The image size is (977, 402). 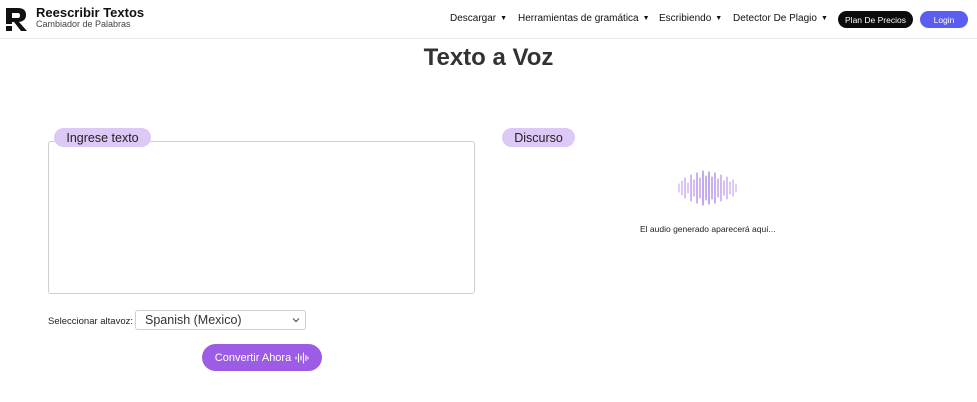 I want to click on nav-herramientas: Herramientas de gramática ▼, so click(x=584, y=18).